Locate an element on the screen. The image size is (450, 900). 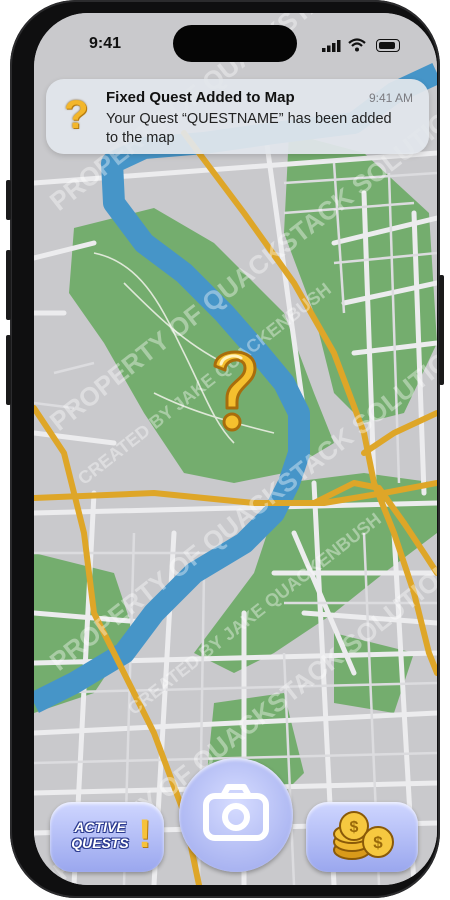
status-bar: 9:41 is located at coordinates (235, 41).